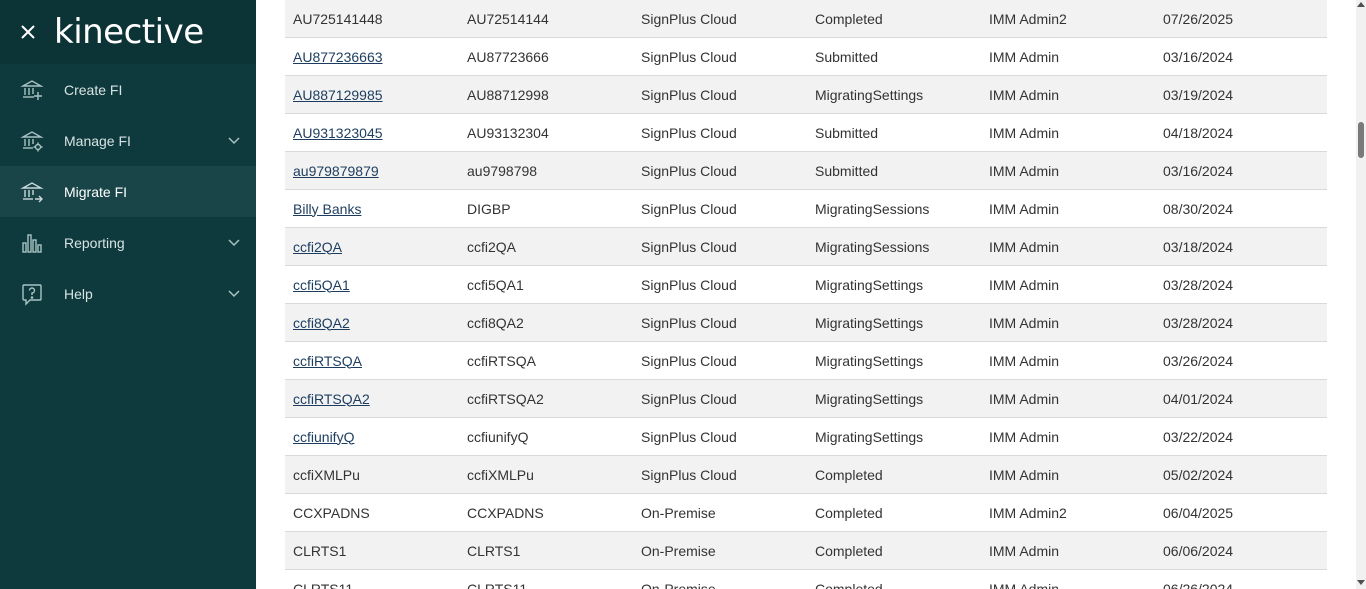 The height and width of the screenshot is (589, 1366). What do you see at coordinates (1361, 4) in the screenshot?
I see `scroll-up-arrow-icon` at bounding box center [1361, 4].